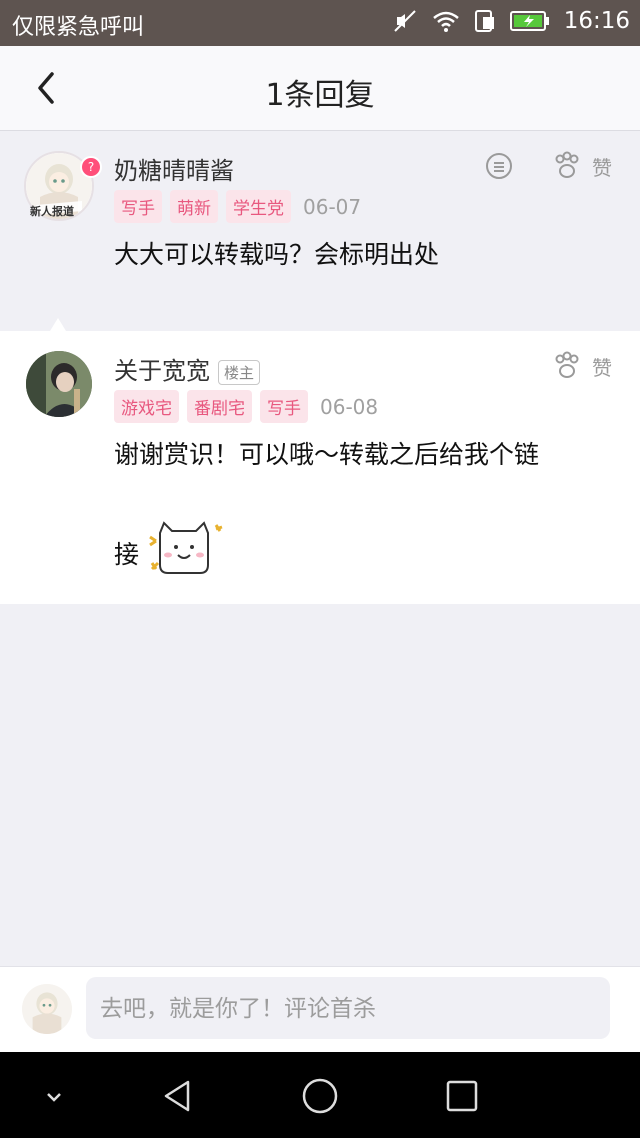 Image resolution: width=640 pixels, height=1138 pixels. I want to click on user-tag: 学生党, so click(258, 206).